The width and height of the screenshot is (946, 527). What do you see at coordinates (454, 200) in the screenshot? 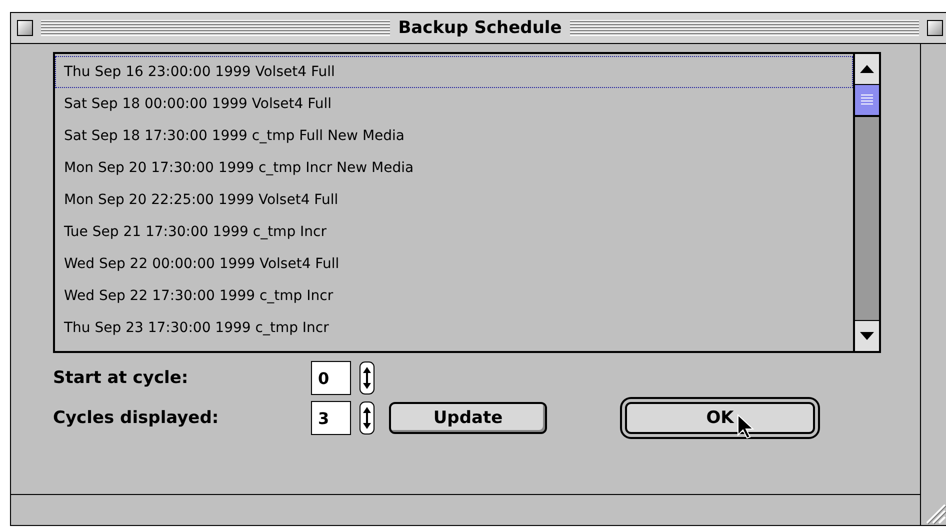
I see `schedule-item: Mon Sep 20 22:25:00 1999 Volset4 Full` at bounding box center [454, 200].